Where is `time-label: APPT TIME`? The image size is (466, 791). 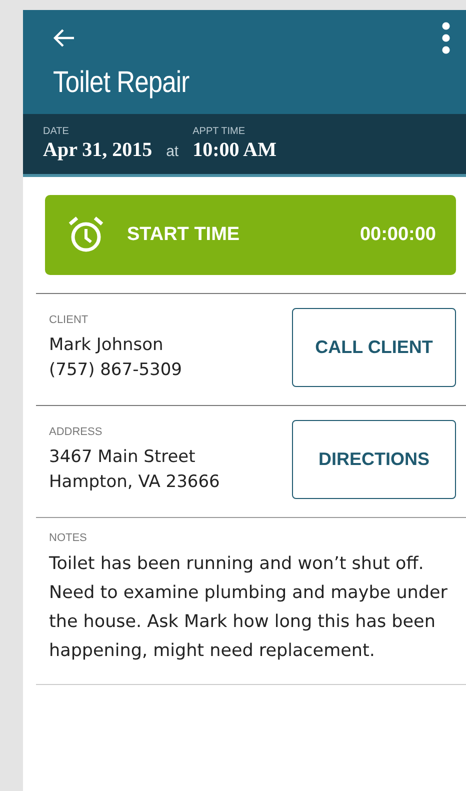
time-label: APPT TIME is located at coordinates (219, 131).